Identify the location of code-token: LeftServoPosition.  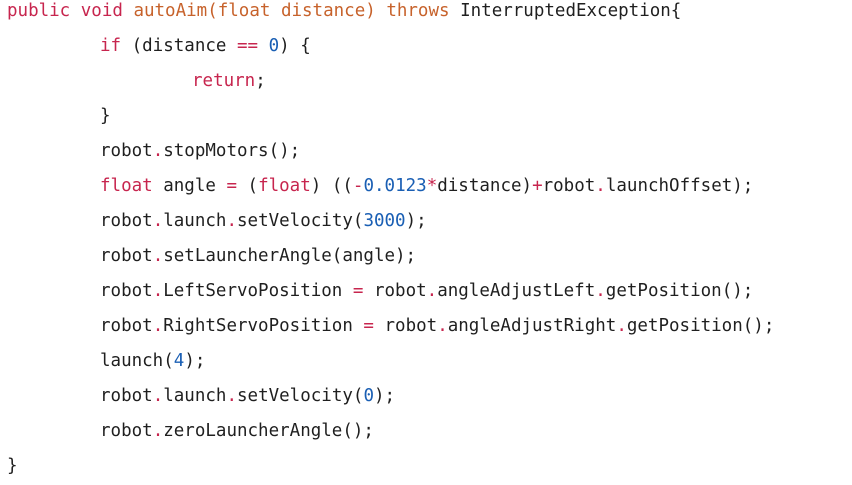
(258, 291).